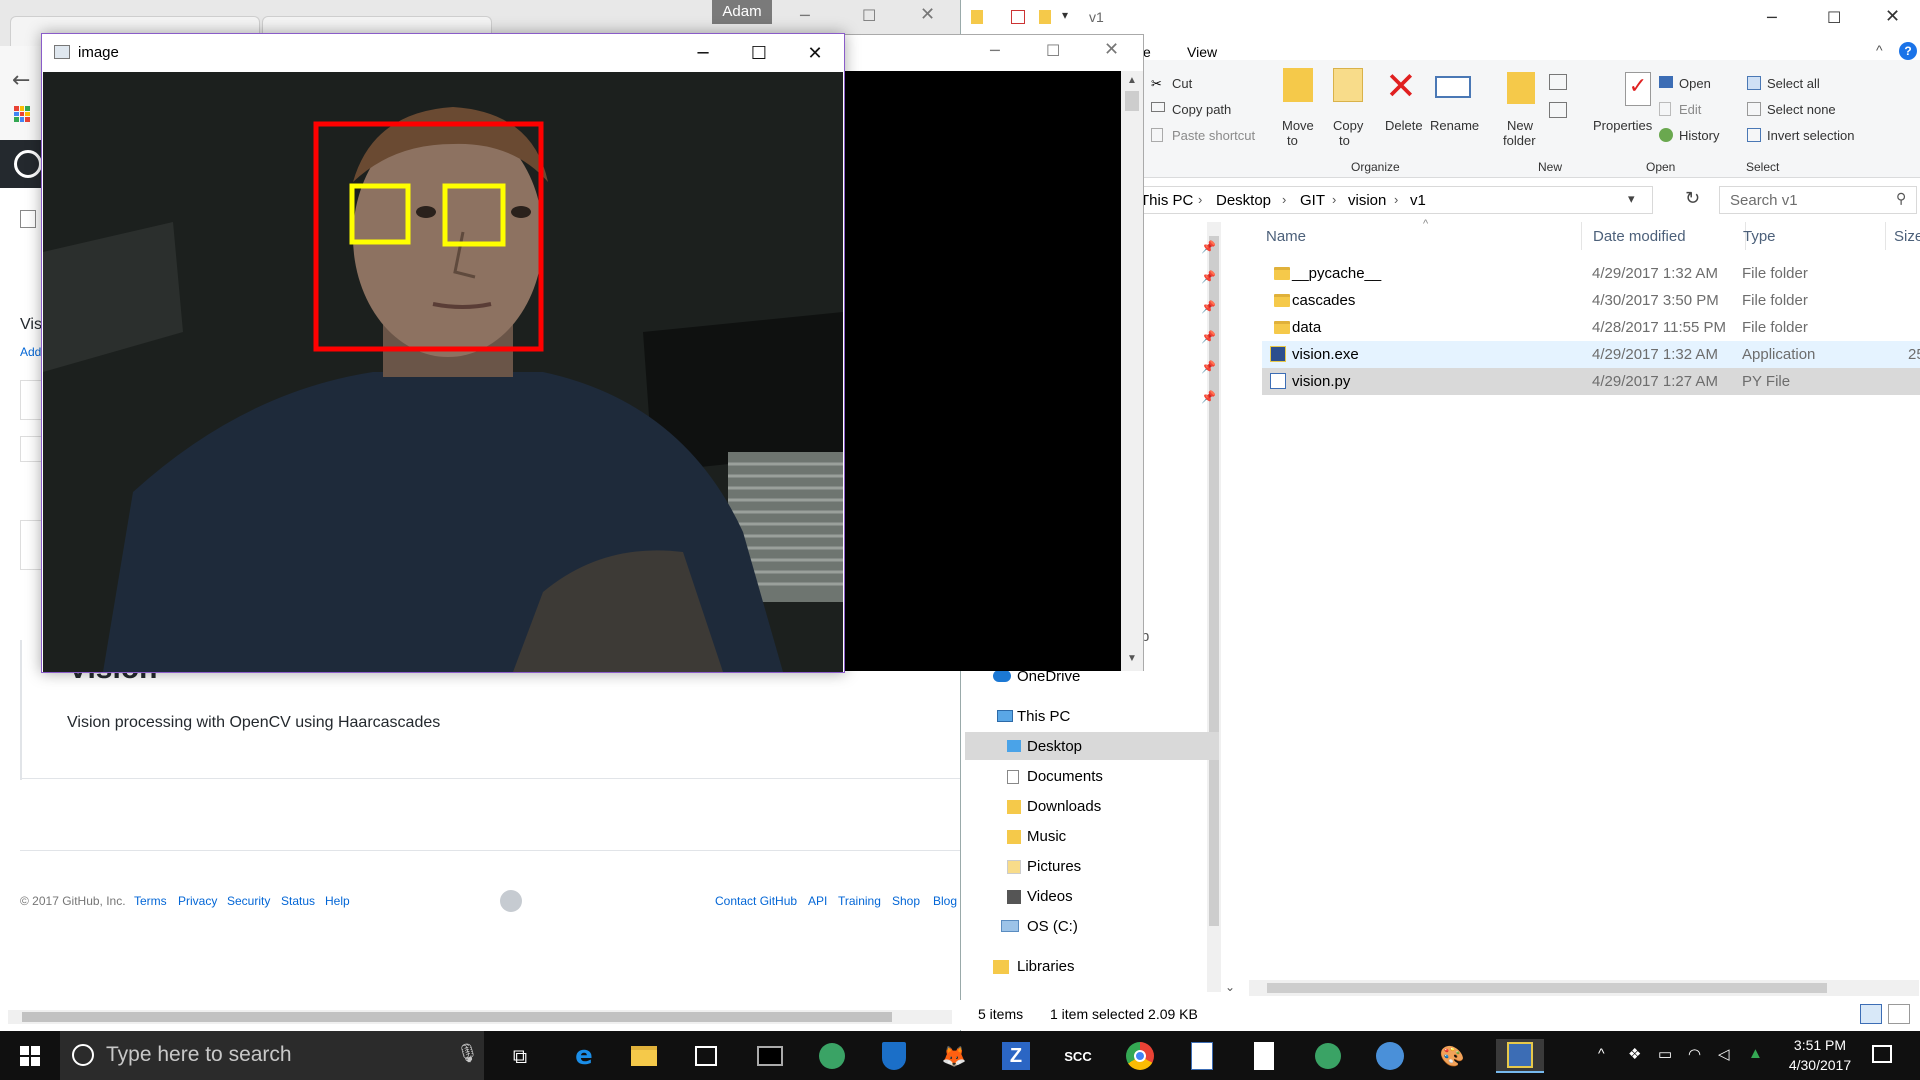 This screenshot has width=1920, height=1080. What do you see at coordinates (1879, 50) in the screenshot?
I see `collapse-ribbon-icon: ^` at bounding box center [1879, 50].